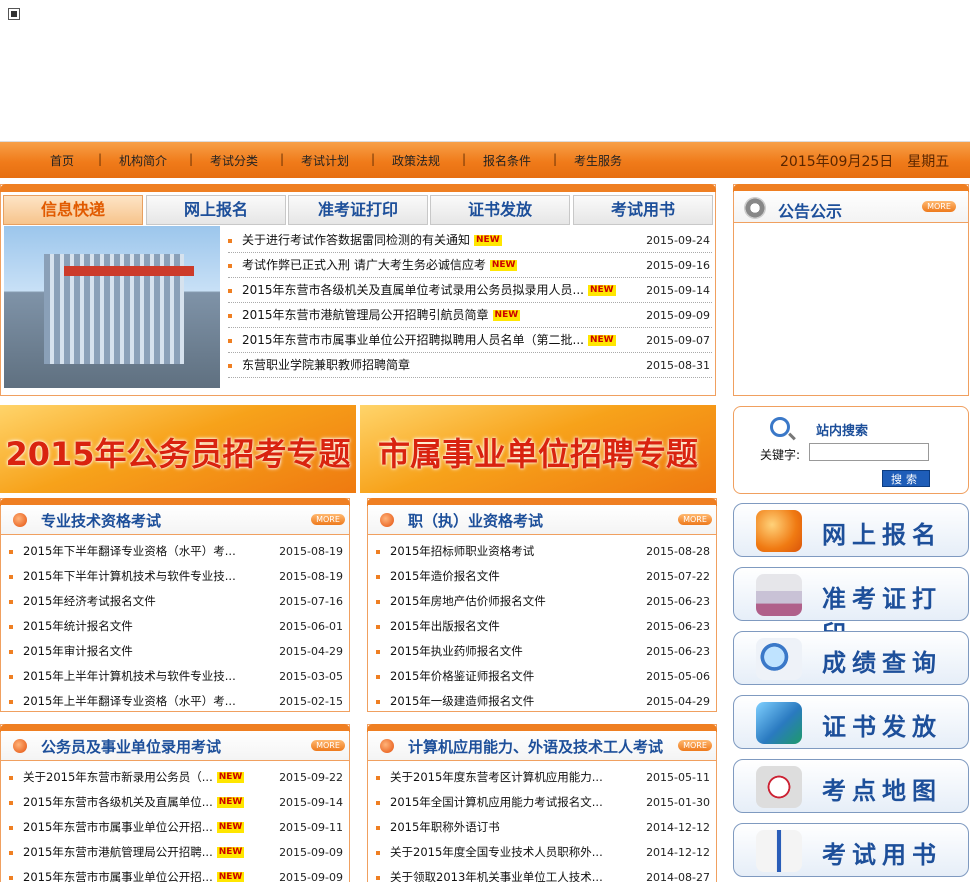  What do you see at coordinates (851, 607) in the screenshot?
I see `side-button-admission-ticket: 准考证打印` at bounding box center [851, 607].